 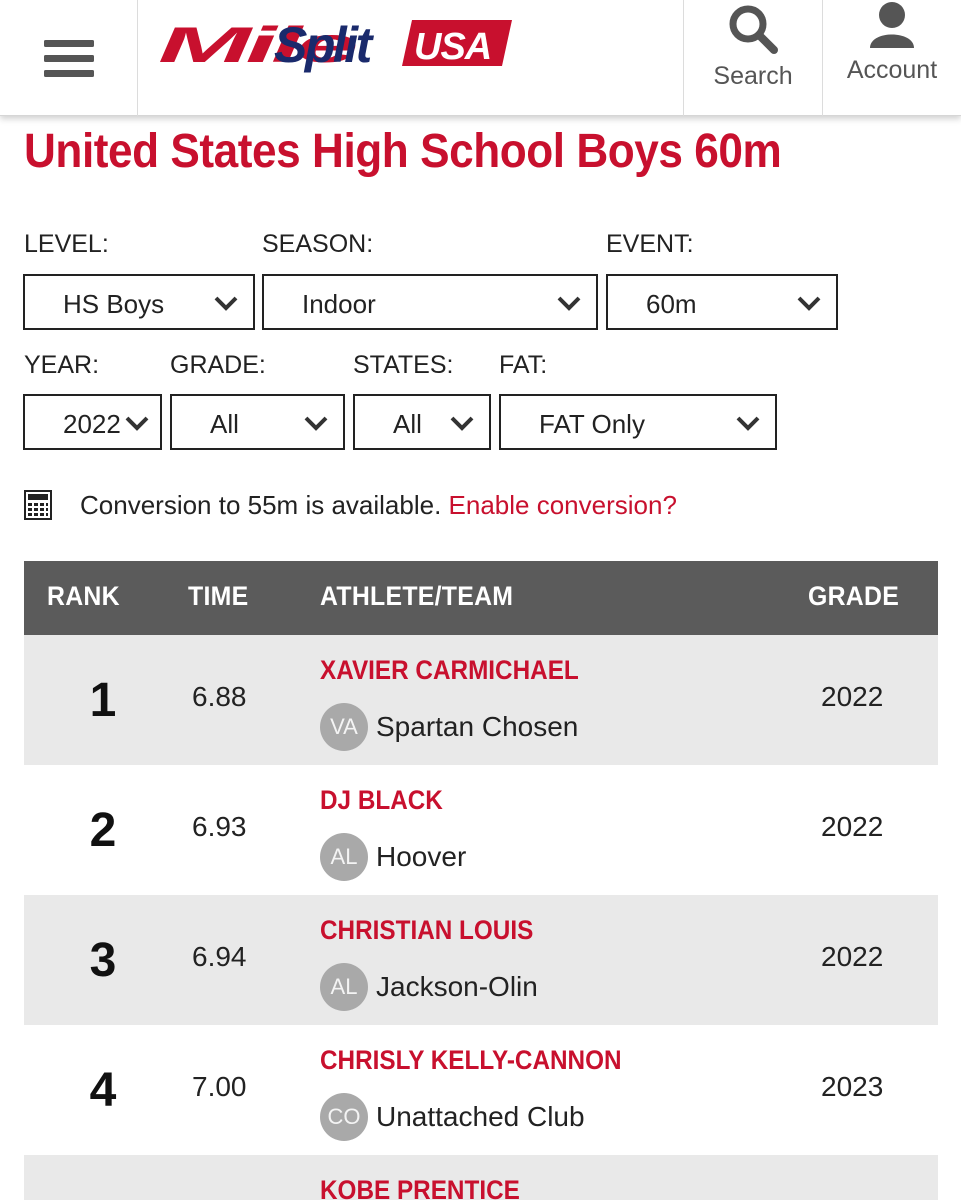 I want to click on grade-label: GRADE:, so click(x=218, y=365).